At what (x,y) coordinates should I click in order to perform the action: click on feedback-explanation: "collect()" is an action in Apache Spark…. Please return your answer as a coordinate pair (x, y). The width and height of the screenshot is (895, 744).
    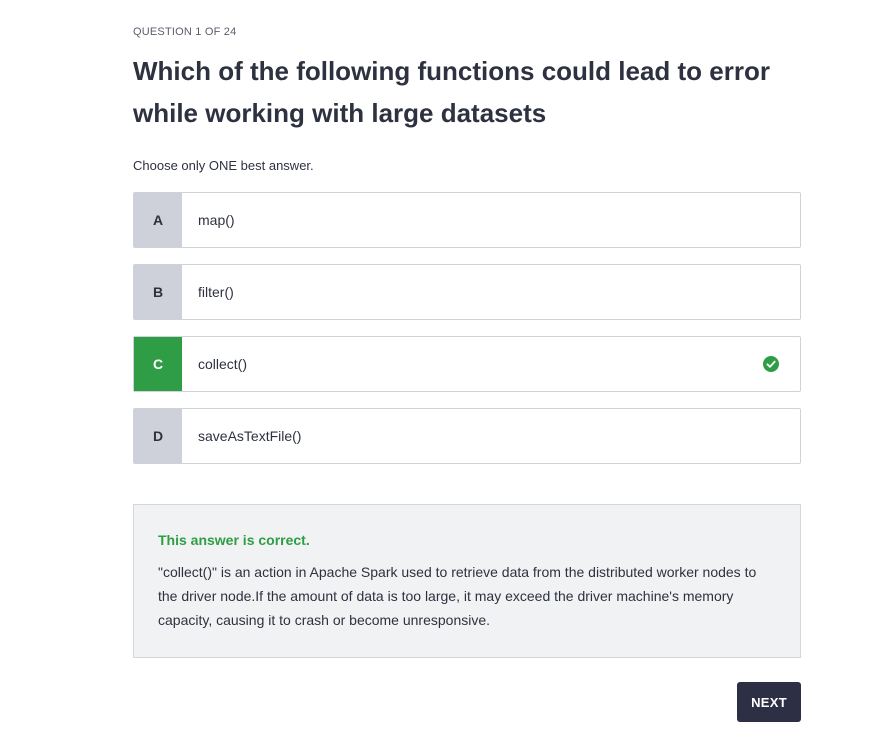
    Looking at the image, I should click on (457, 596).